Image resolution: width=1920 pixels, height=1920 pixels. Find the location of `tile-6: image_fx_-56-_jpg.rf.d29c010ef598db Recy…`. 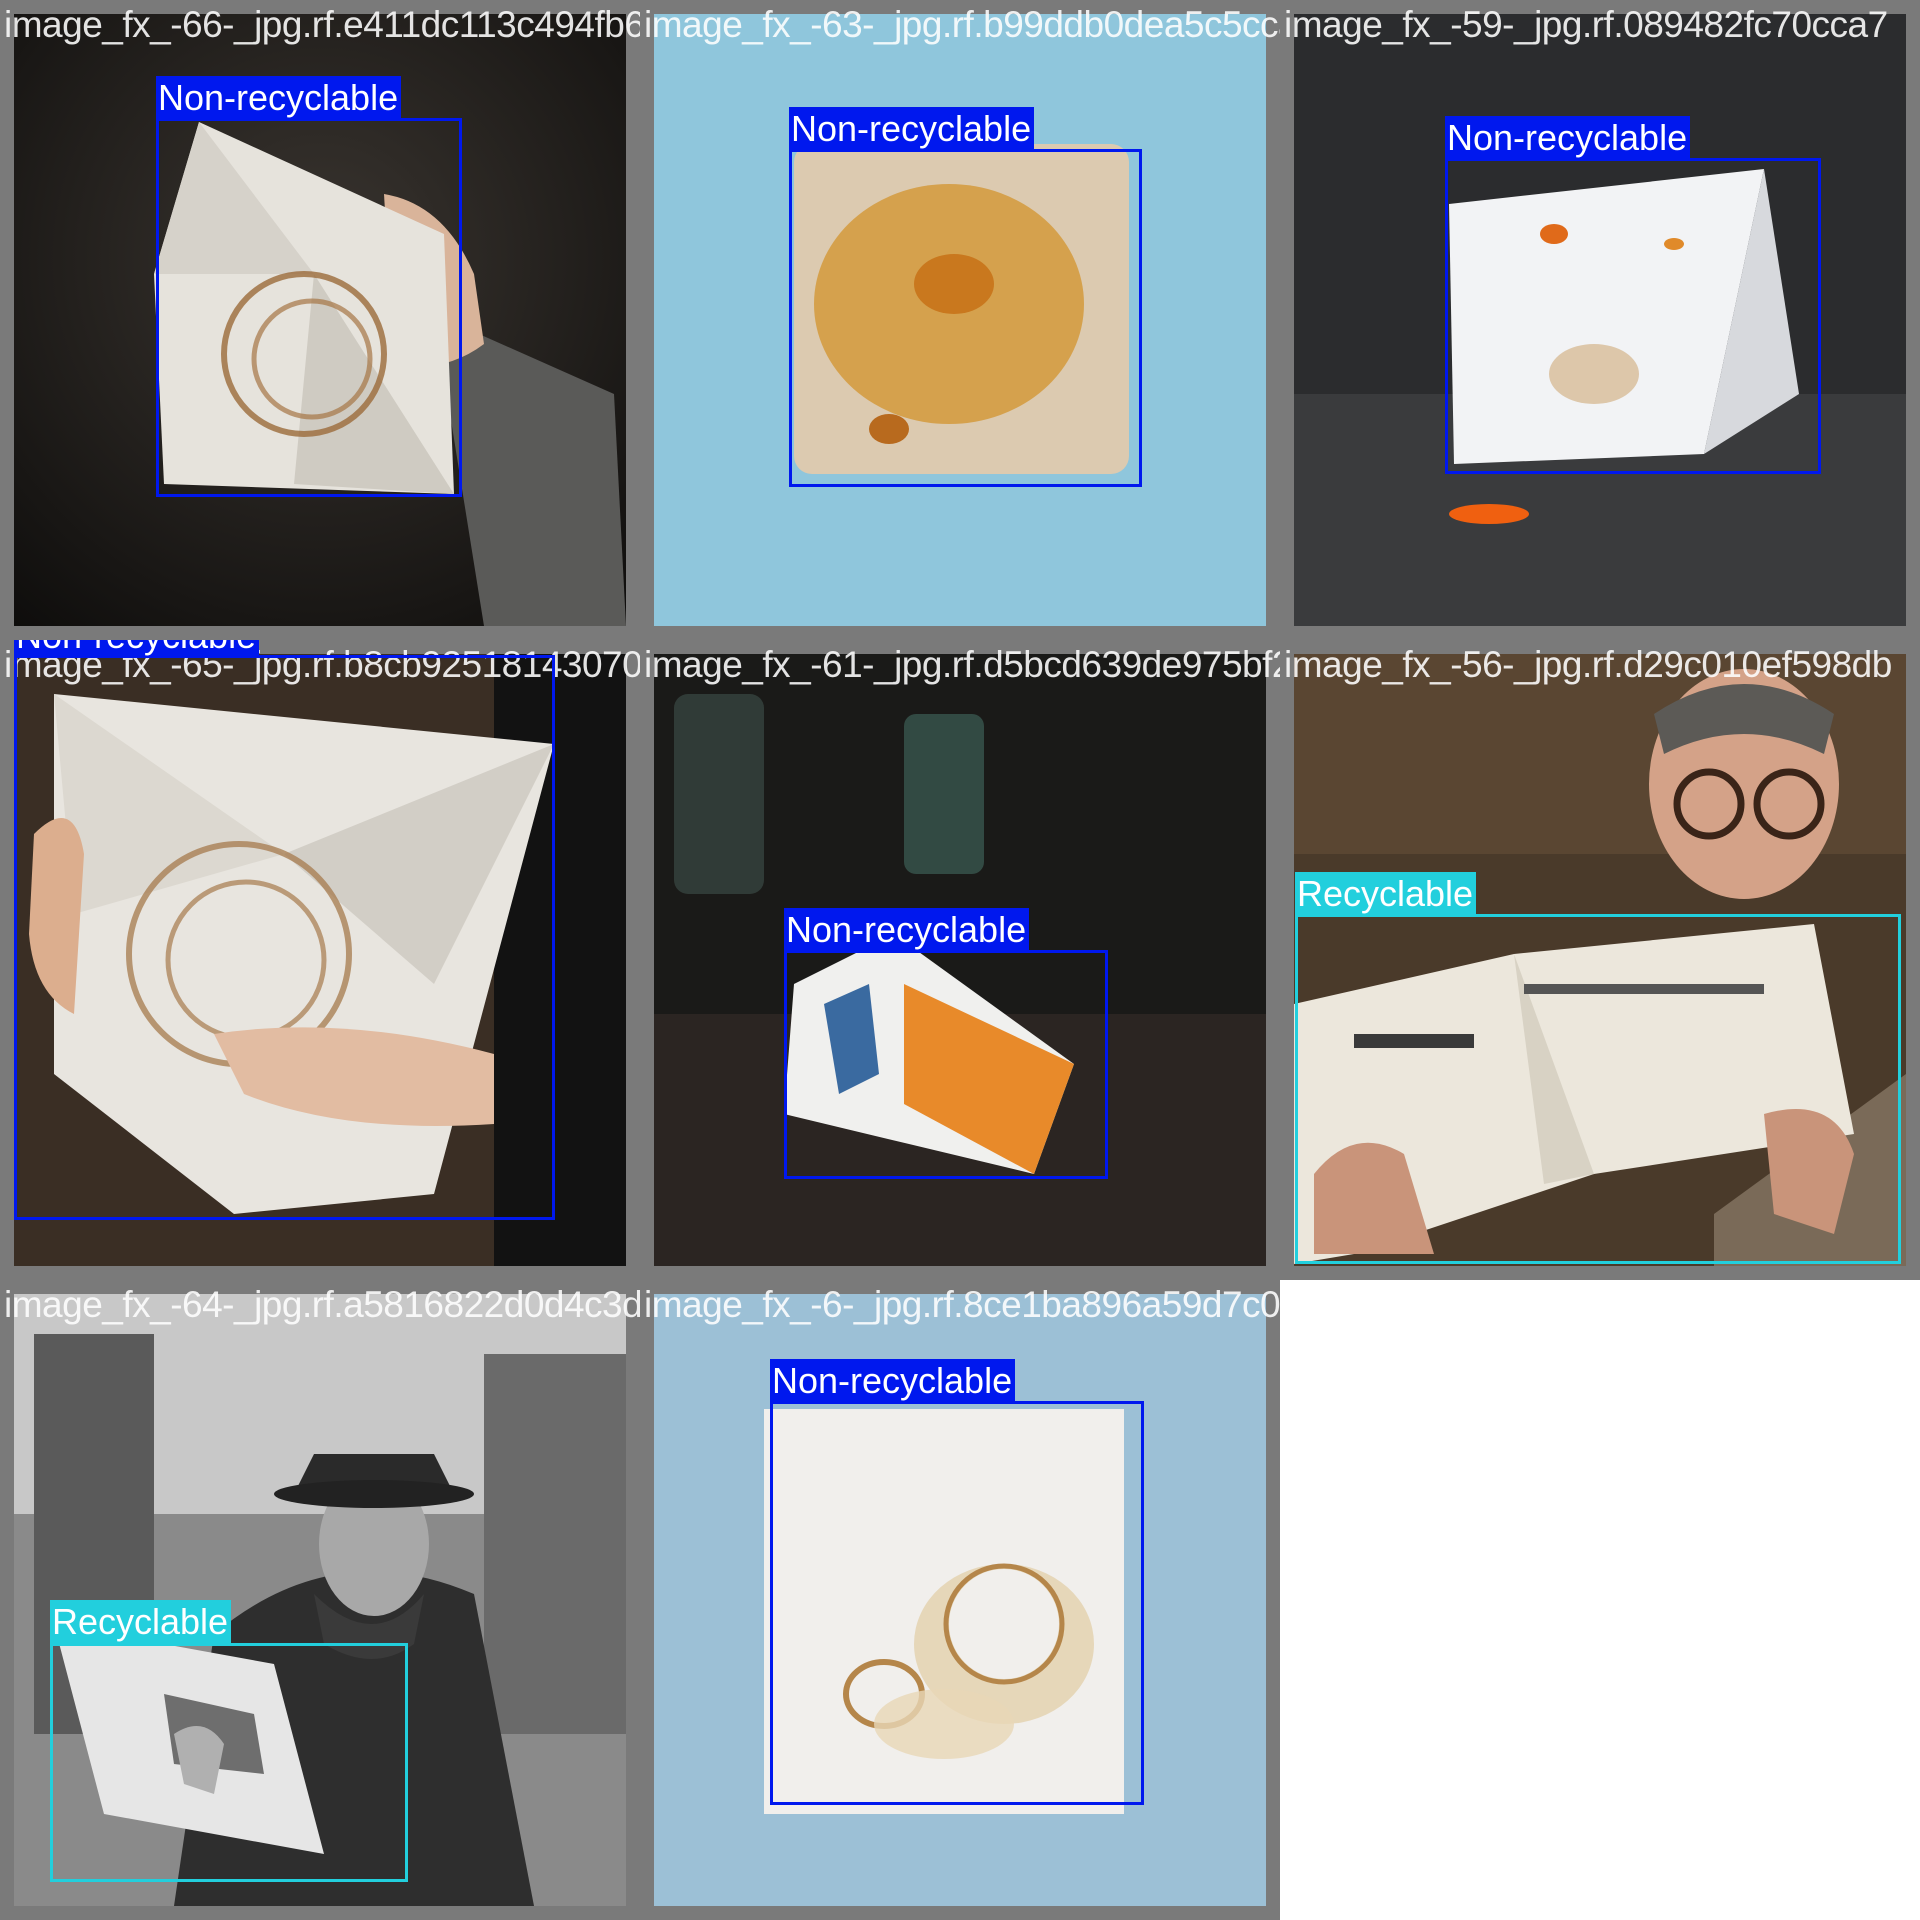

tile-6: image_fx_-56-_jpg.rf.d29c010ef598db Recy… is located at coordinates (1600, 960).